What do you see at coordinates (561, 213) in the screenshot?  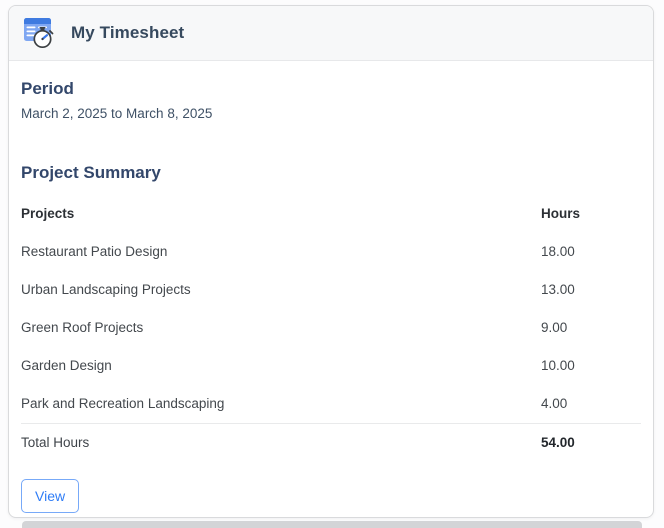 I see `column-header-hours: Hours` at bounding box center [561, 213].